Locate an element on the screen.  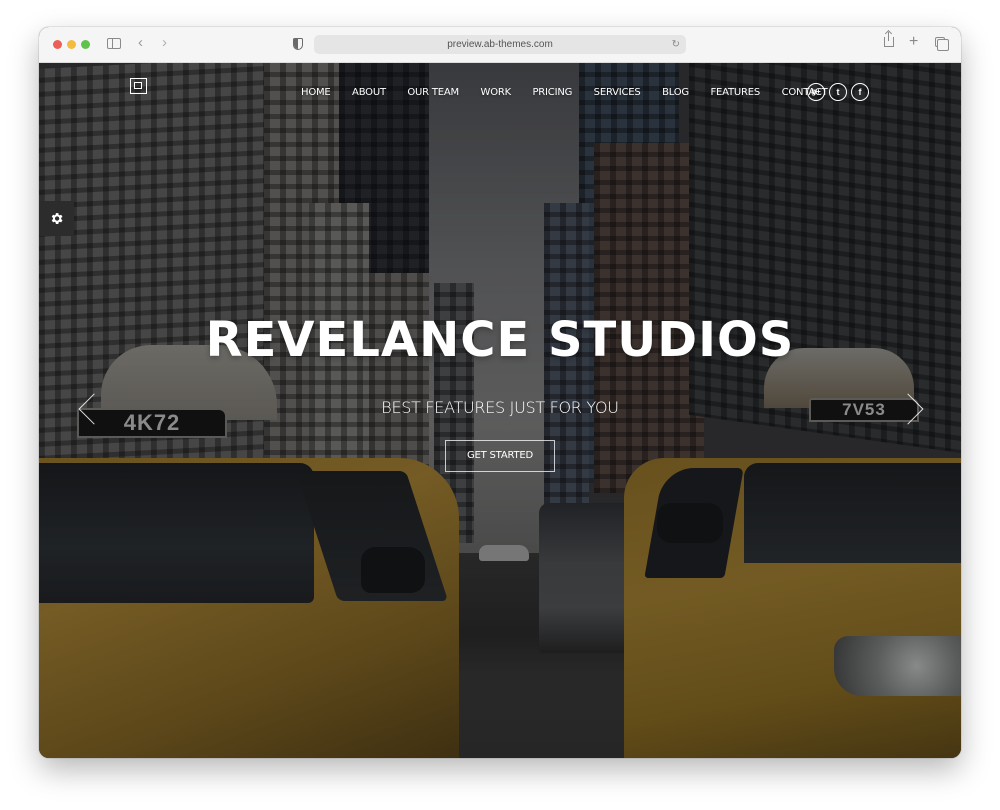
nav-pricing: PRICING is located at coordinates (552, 92).